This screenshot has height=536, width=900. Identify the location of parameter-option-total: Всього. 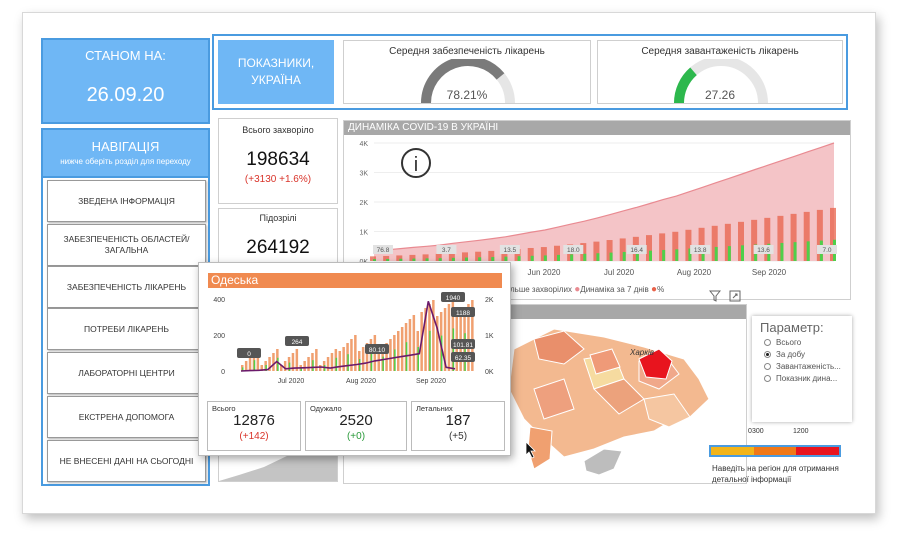
(808, 342).